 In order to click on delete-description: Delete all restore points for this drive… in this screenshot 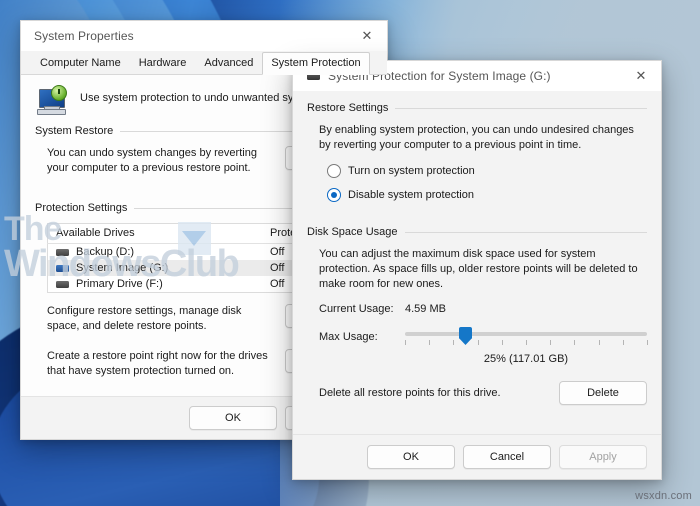, I will do `click(410, 393)`.